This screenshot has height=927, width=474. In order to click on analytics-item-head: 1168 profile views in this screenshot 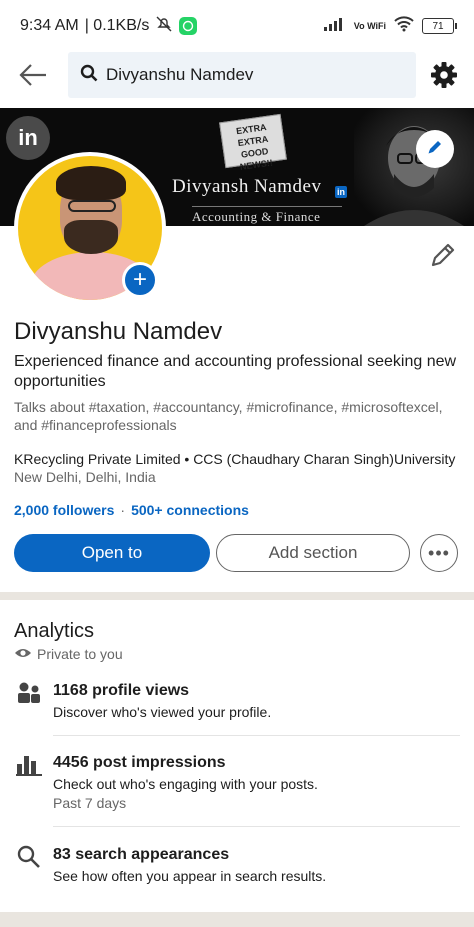, I will do `click(121, 690)`.